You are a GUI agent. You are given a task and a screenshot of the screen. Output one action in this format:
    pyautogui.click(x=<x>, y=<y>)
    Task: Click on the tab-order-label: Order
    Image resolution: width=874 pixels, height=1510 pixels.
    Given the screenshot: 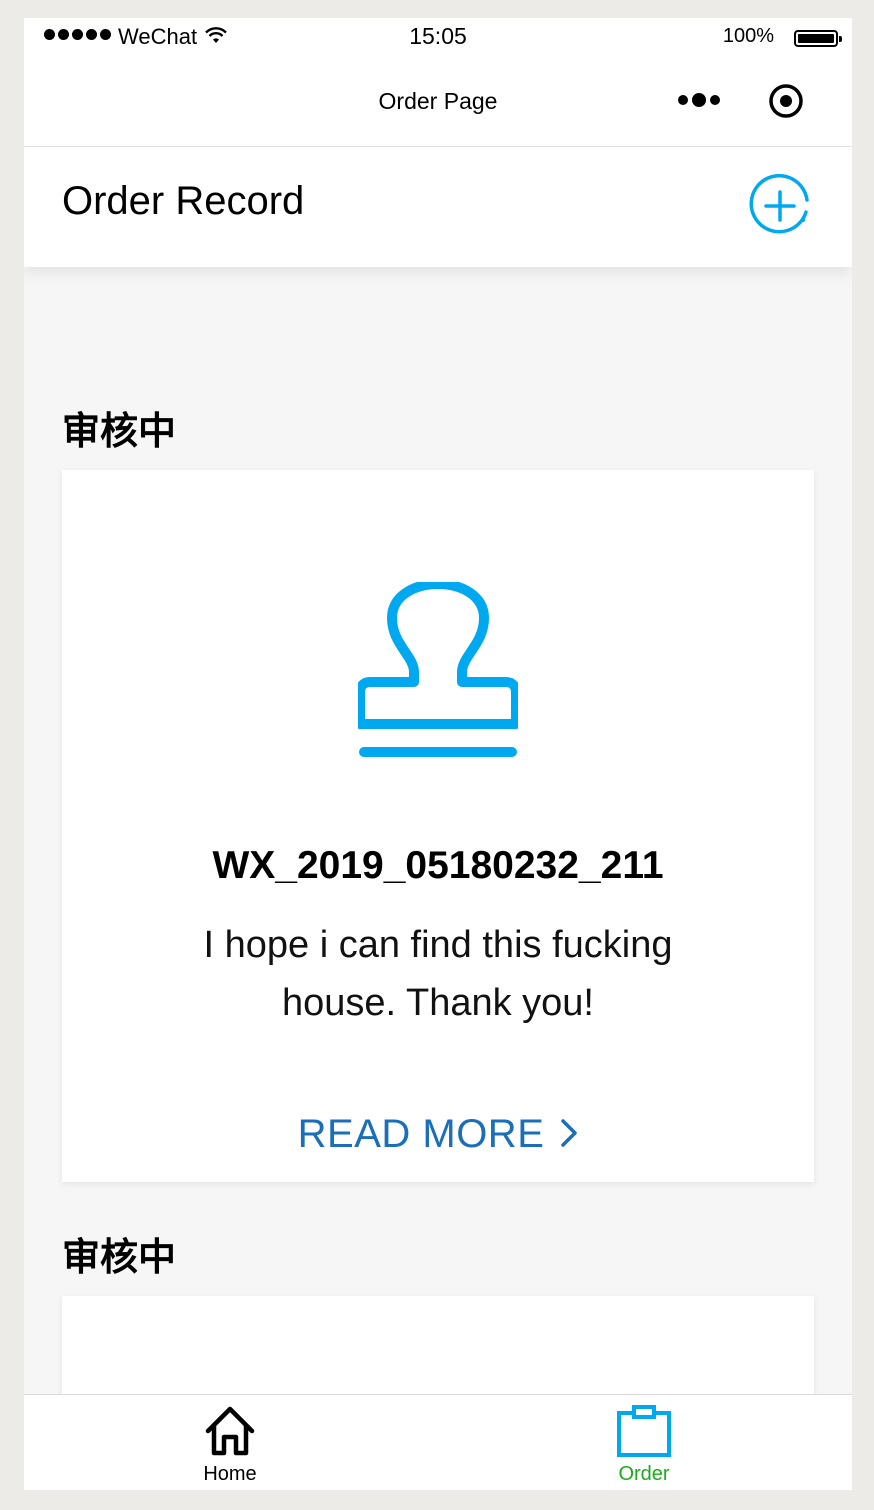 What is the action you would take?
    pyautogui.click(x=644, y=1474)
    